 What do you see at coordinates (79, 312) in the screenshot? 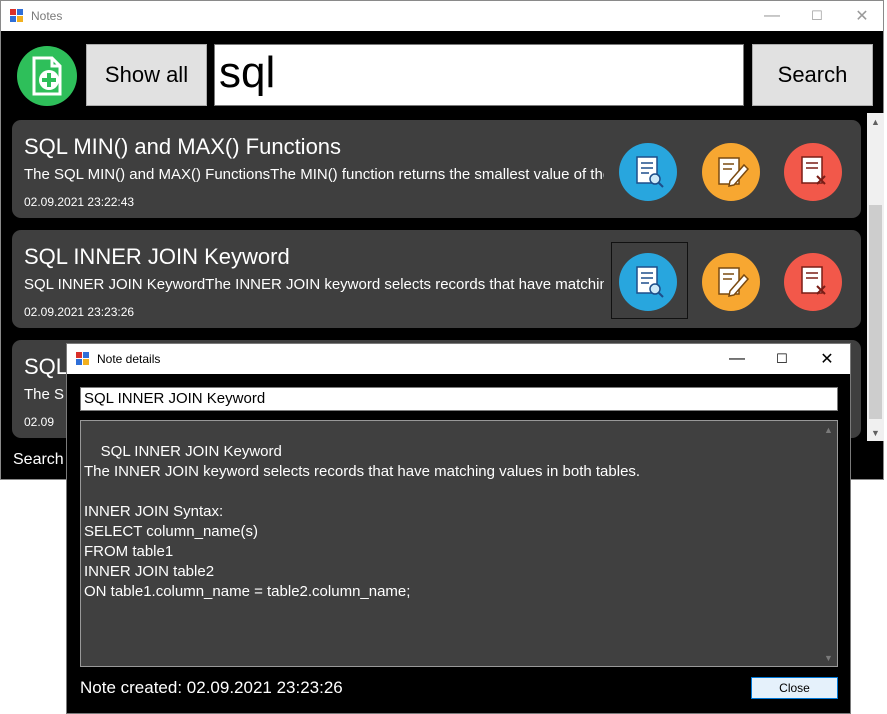
I see `note-date: 02.09.2021 23:23:26` at bounding box center [79, 312].